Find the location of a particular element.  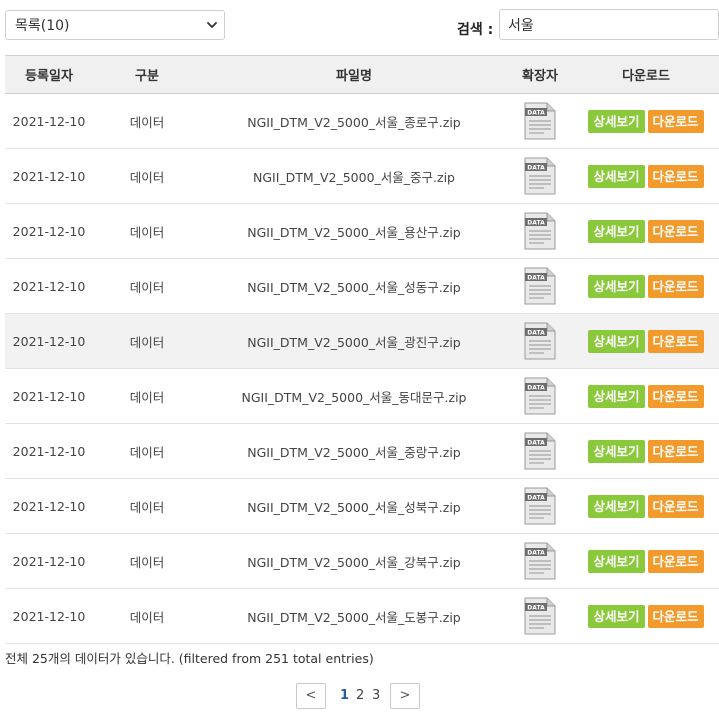

page-size-value: 목록(10) is located at coordinates (42, 26).